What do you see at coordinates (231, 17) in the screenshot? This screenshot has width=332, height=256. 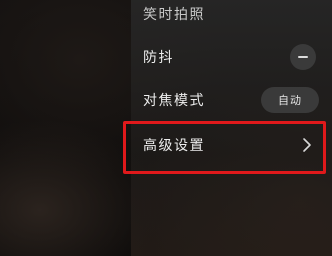 I see `settings-item-smile-capture: 笑时拍照` at bounding box center [231, 17].